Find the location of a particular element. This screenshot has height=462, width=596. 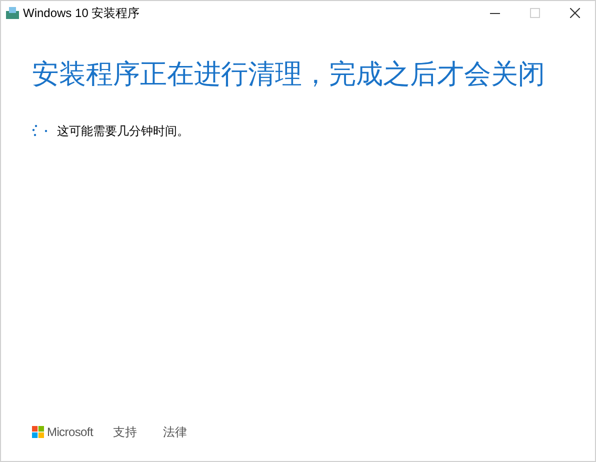

minimize-icon is located at coordinates (495, 13).